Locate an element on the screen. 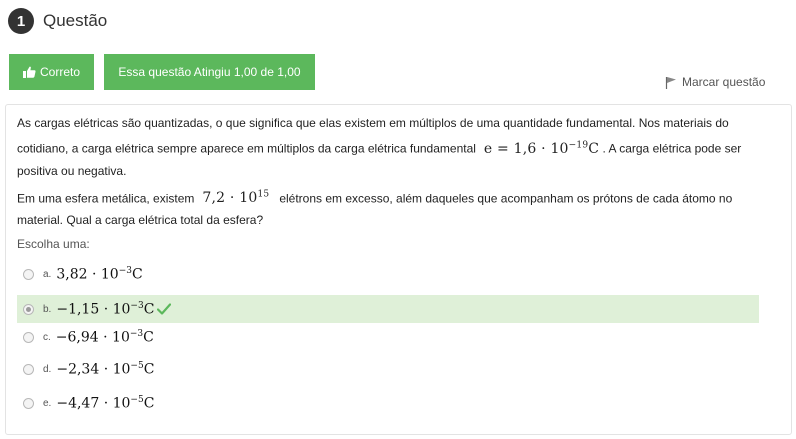 The width and height of the screenshot is (796, 439). answer-value: −2,34 · 10−5C is located at coordinates (105, 369).